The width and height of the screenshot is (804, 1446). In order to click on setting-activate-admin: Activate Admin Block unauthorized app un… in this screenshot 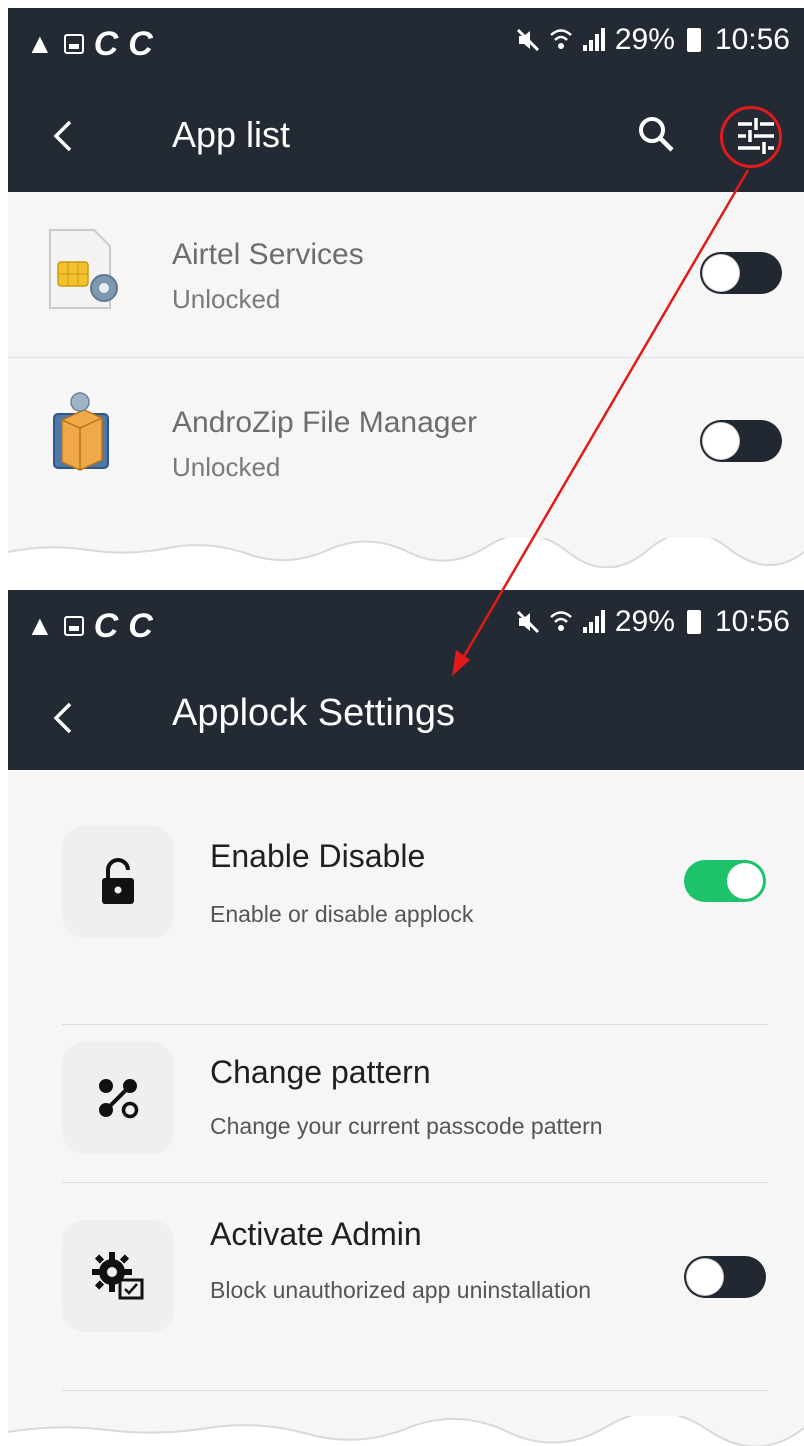, I will do `click(406, 1294)`.